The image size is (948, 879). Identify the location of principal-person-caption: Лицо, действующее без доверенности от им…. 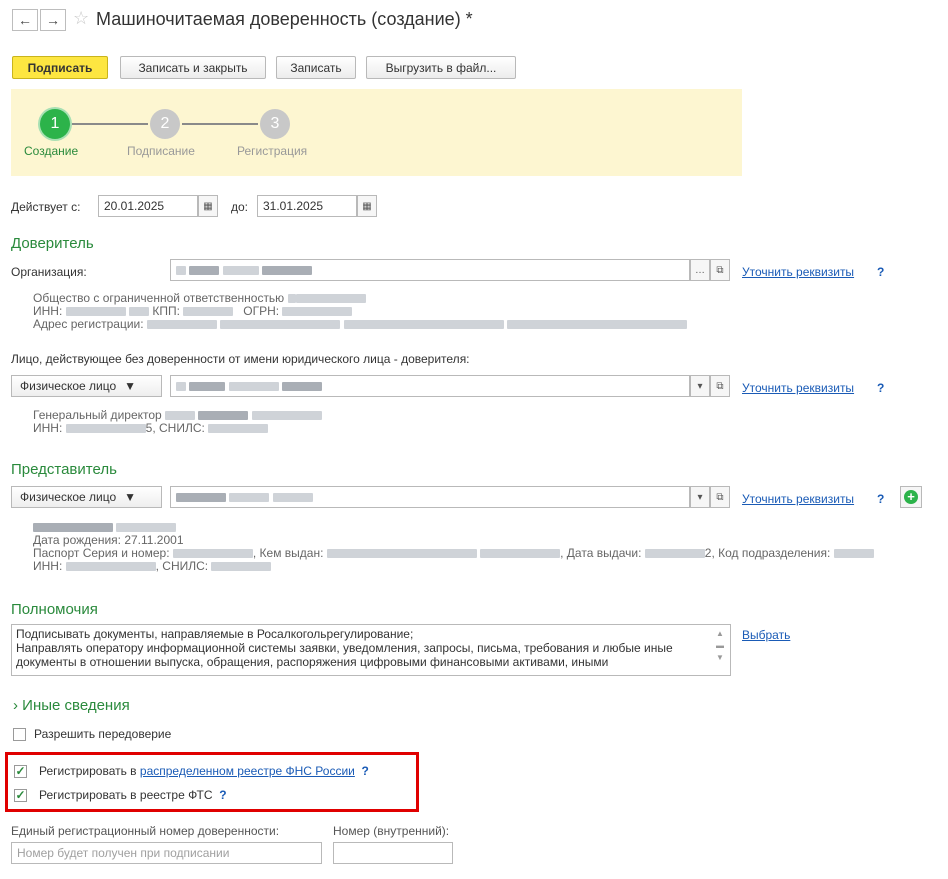
(240, 359).